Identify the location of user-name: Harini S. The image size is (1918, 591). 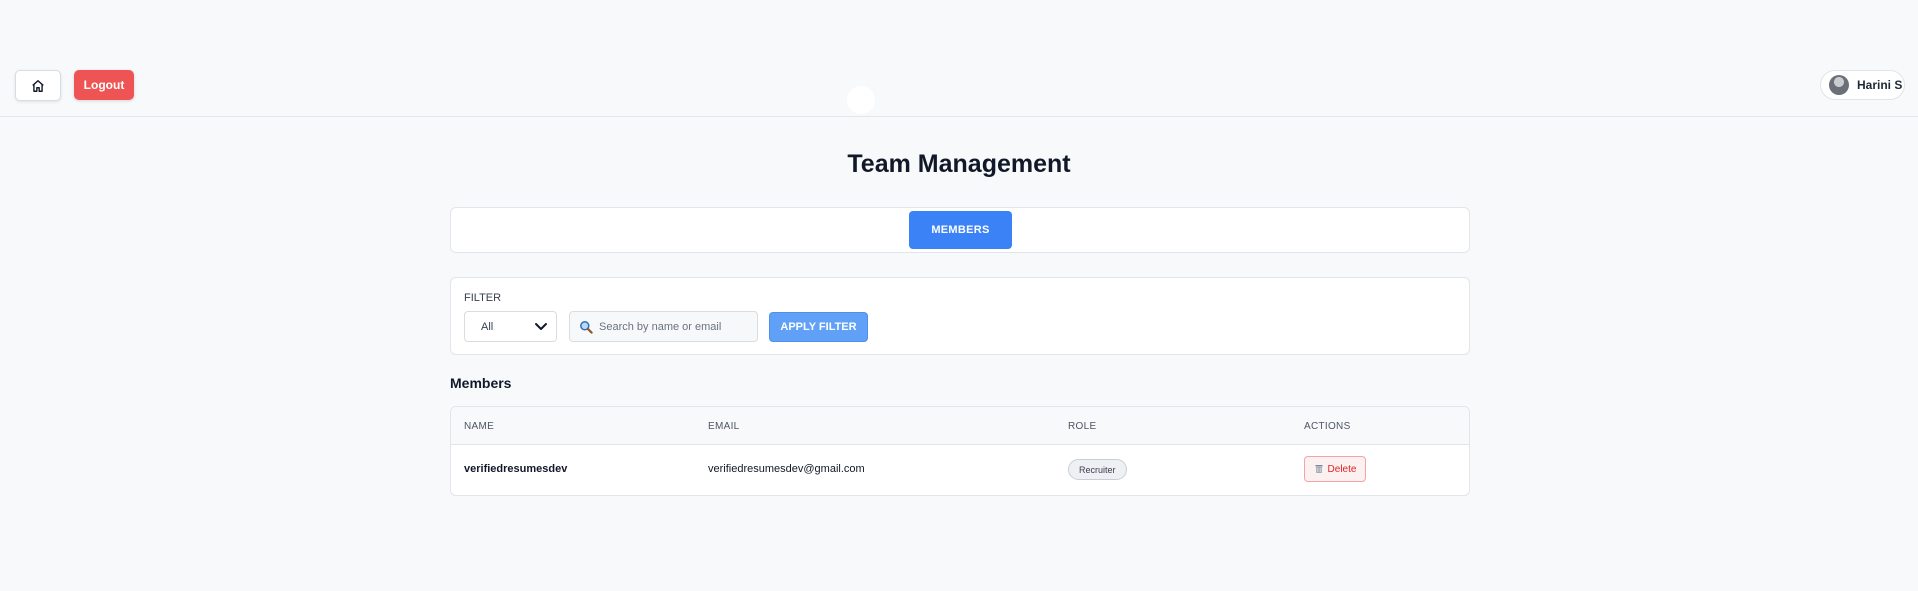
(1880, 85).